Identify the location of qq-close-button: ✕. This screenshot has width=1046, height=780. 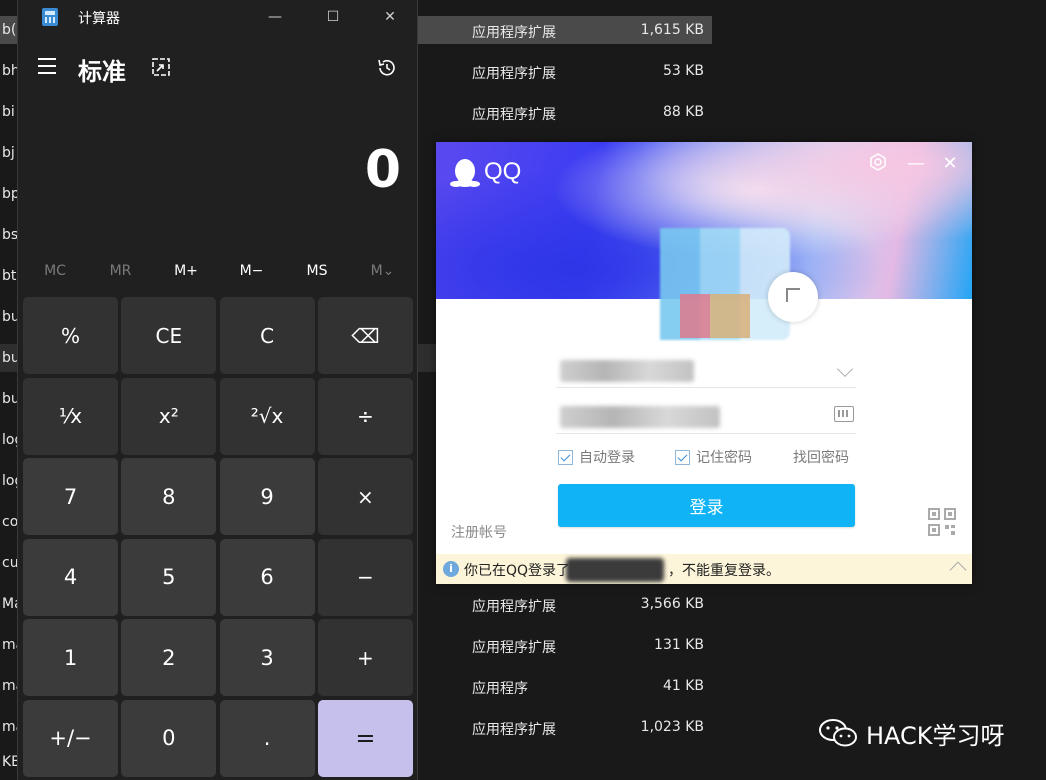
(950, 164).